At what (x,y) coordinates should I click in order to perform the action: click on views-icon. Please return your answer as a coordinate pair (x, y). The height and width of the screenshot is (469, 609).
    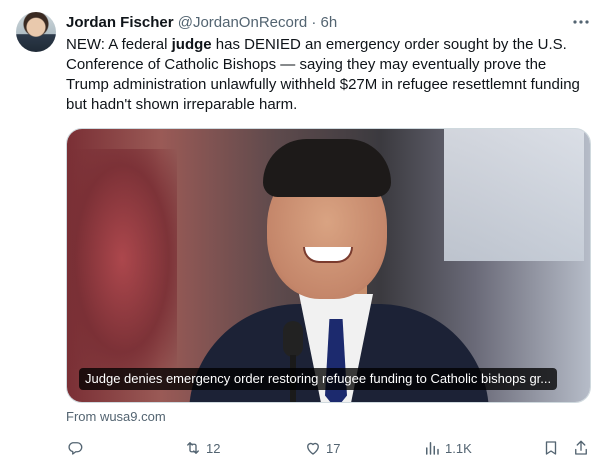
    Looking at the image, I should click on (432, 448).